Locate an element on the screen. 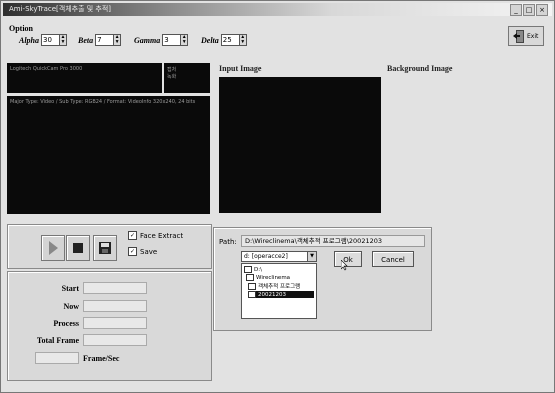  delta-input: 25 is located at coordinates (230, 40).